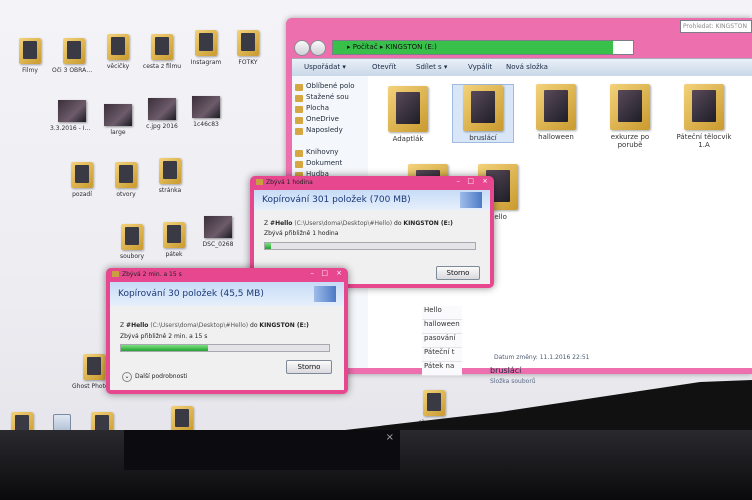  I want to click on folder-label: Adaptlák, so click(408, 139).